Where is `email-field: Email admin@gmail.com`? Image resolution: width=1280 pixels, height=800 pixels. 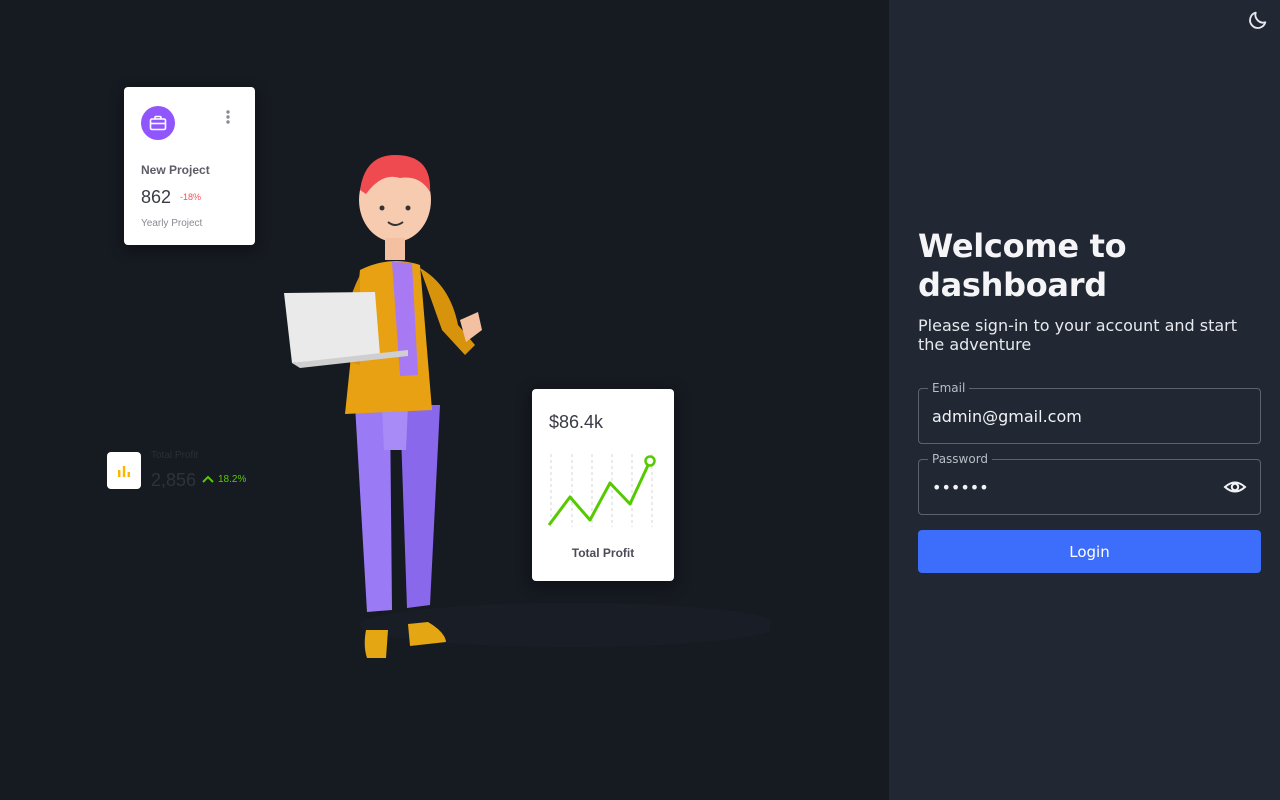 email-field: Email admin@gmail.com is located at coordinates (1089, 412).